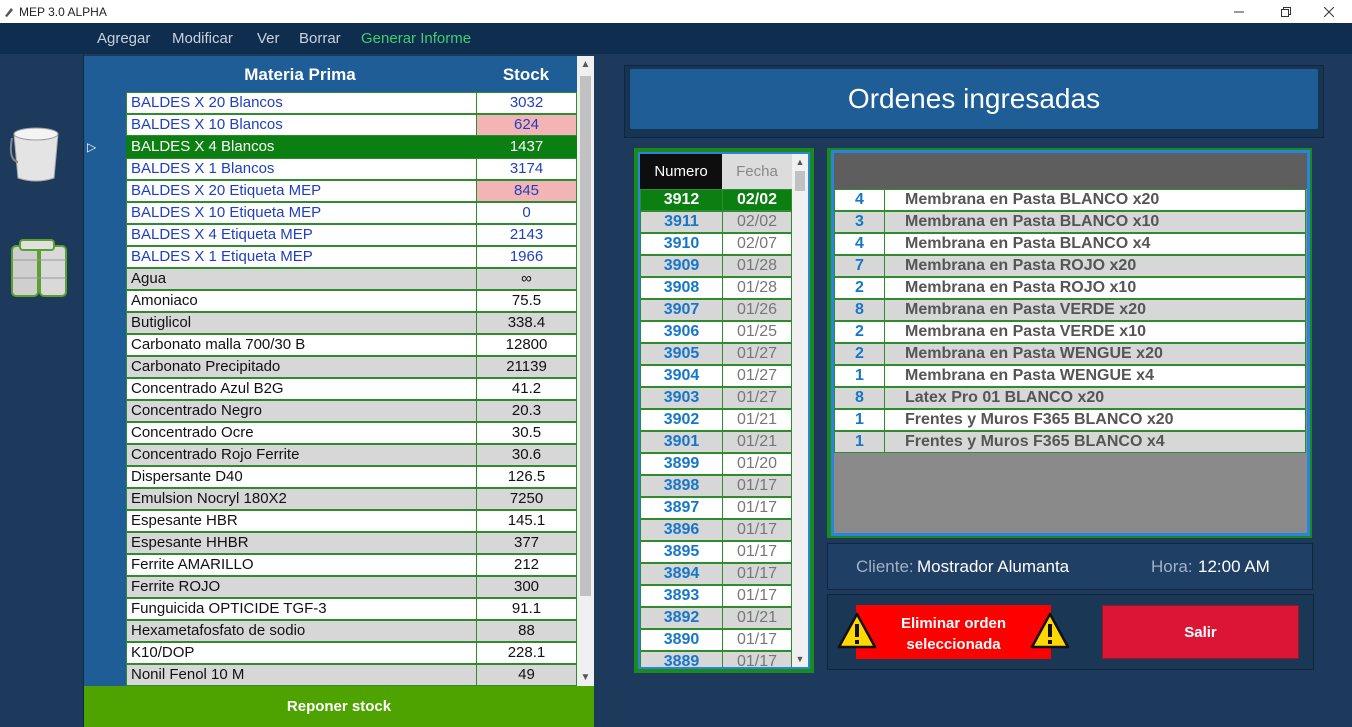  I want to click on minimize-button, so click(1239, 11).